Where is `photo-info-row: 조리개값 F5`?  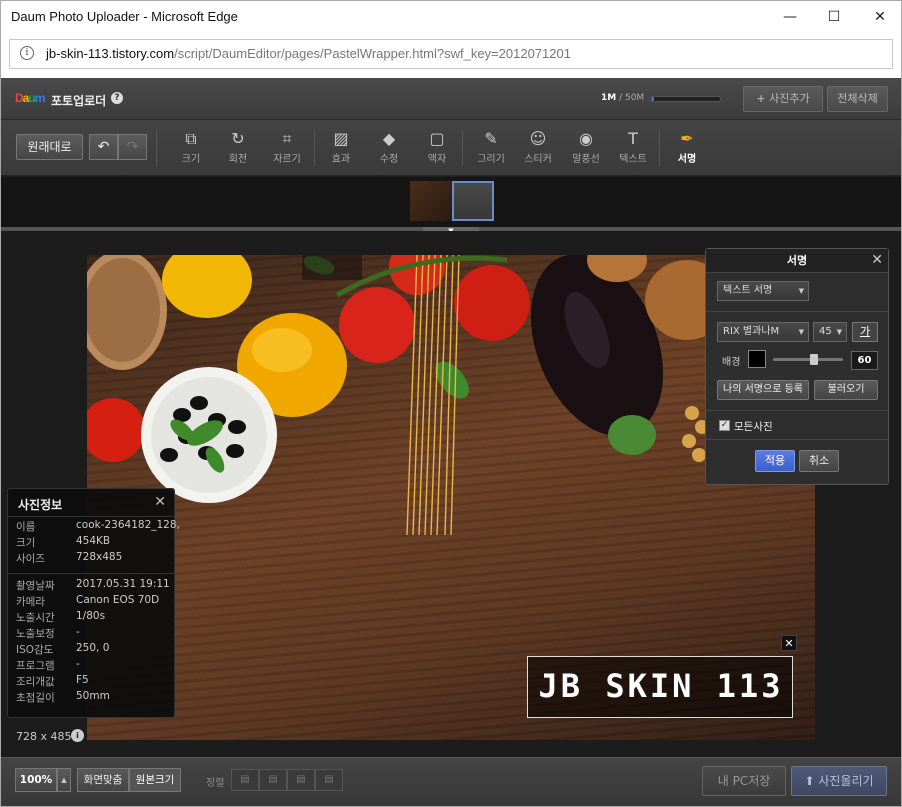
photo-info-row: 조리개값 F5 is located at coordinates (52, 681).